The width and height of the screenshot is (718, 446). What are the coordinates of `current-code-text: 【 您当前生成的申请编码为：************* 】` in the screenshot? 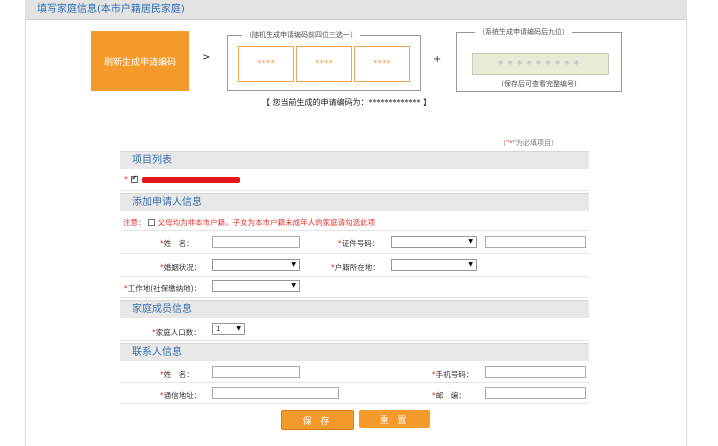 It's located at (347, 102).